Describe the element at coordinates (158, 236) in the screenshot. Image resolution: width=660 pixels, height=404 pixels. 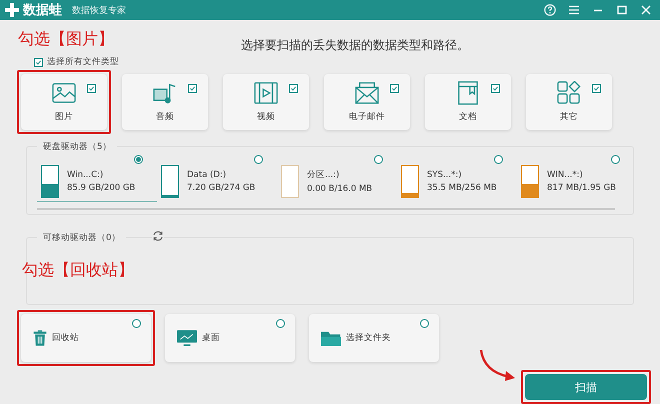
I see `refresh-icon` at that location.